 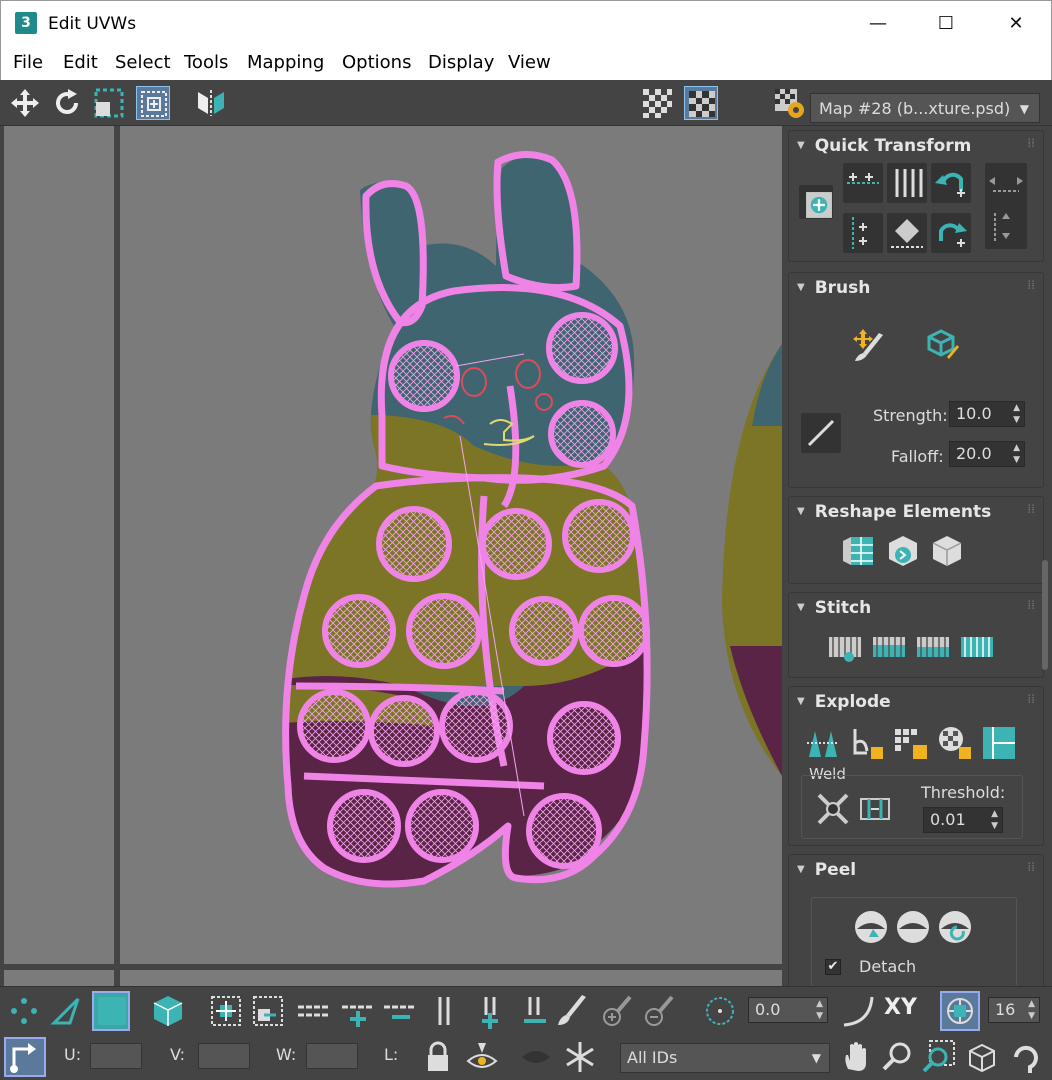 What do you see at coordinates (226, 1011) in the screenshot?
I see `grow-selection-icon` at bounding box center [226, 1011].